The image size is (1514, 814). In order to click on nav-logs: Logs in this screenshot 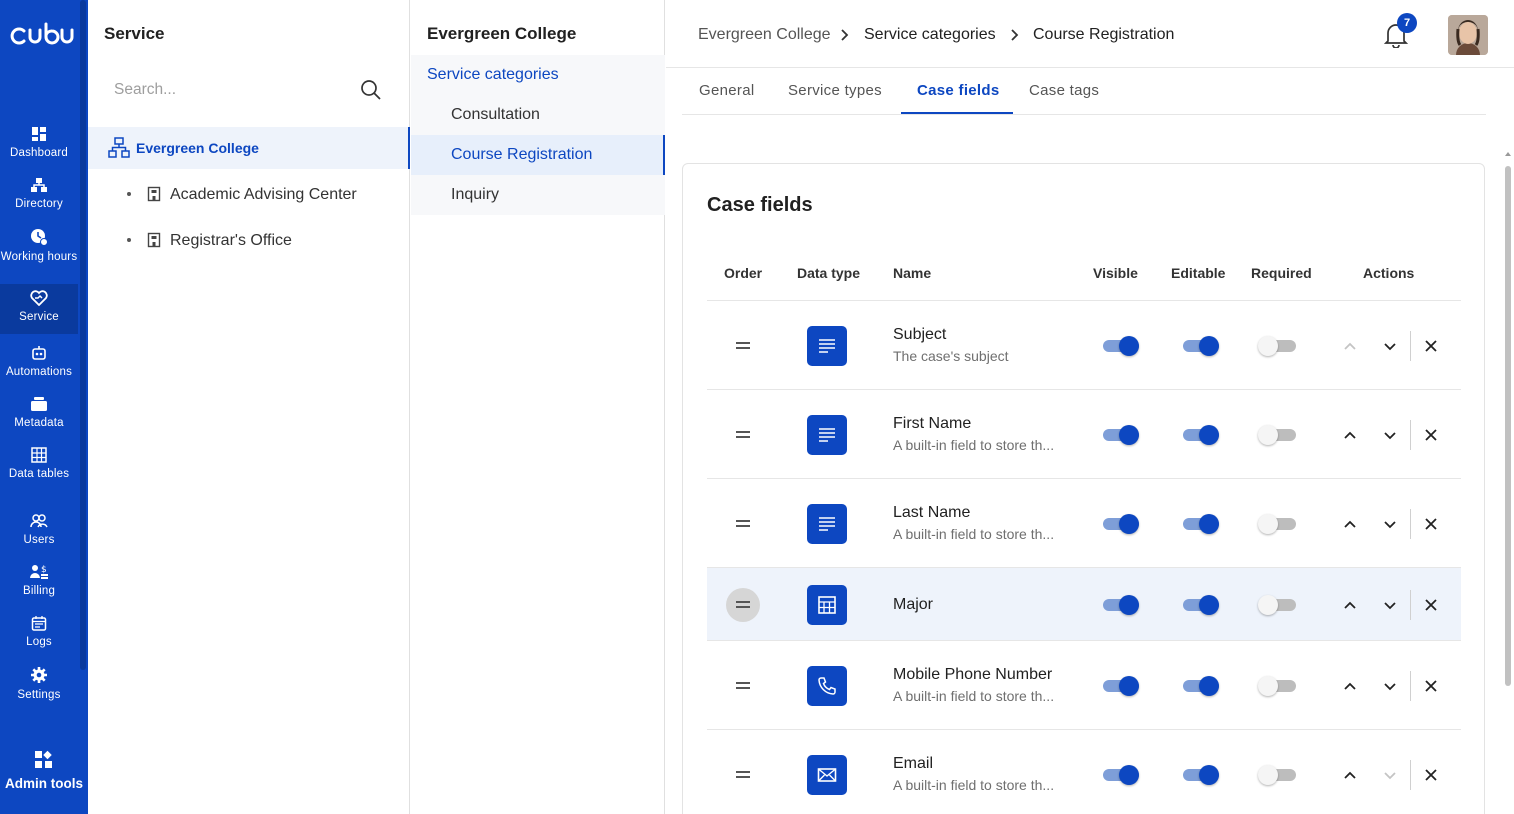, I will do `click(39, 632)`.